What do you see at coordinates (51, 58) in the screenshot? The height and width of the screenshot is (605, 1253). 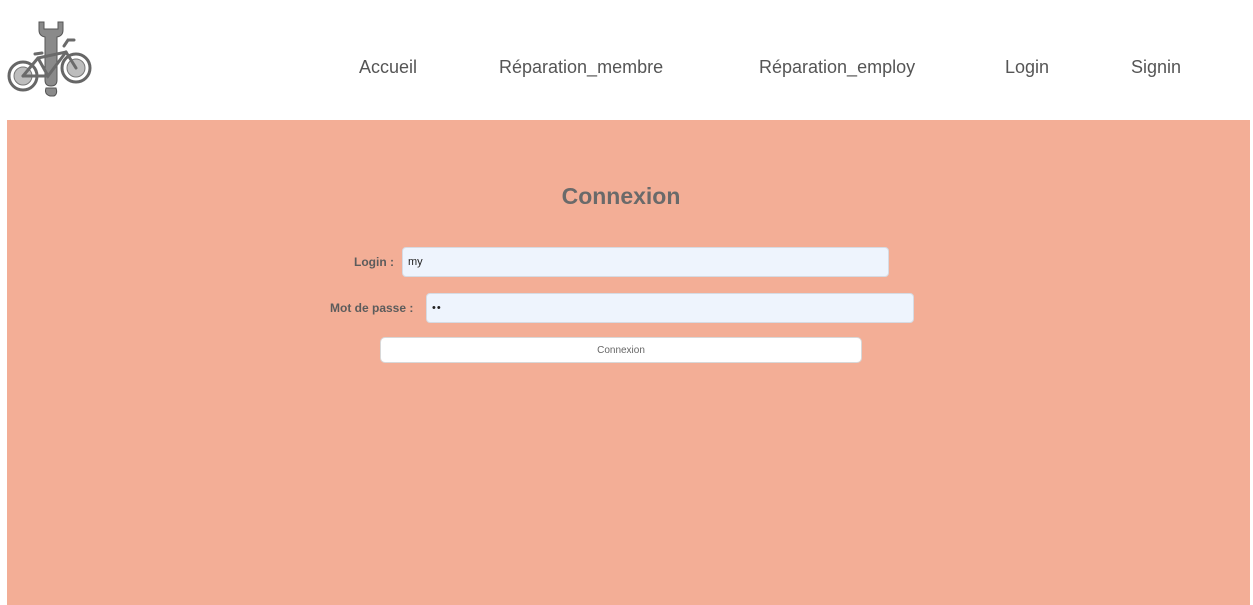 I see `bicycle-wrench-logo-icon` at bounding box center [51, 58].